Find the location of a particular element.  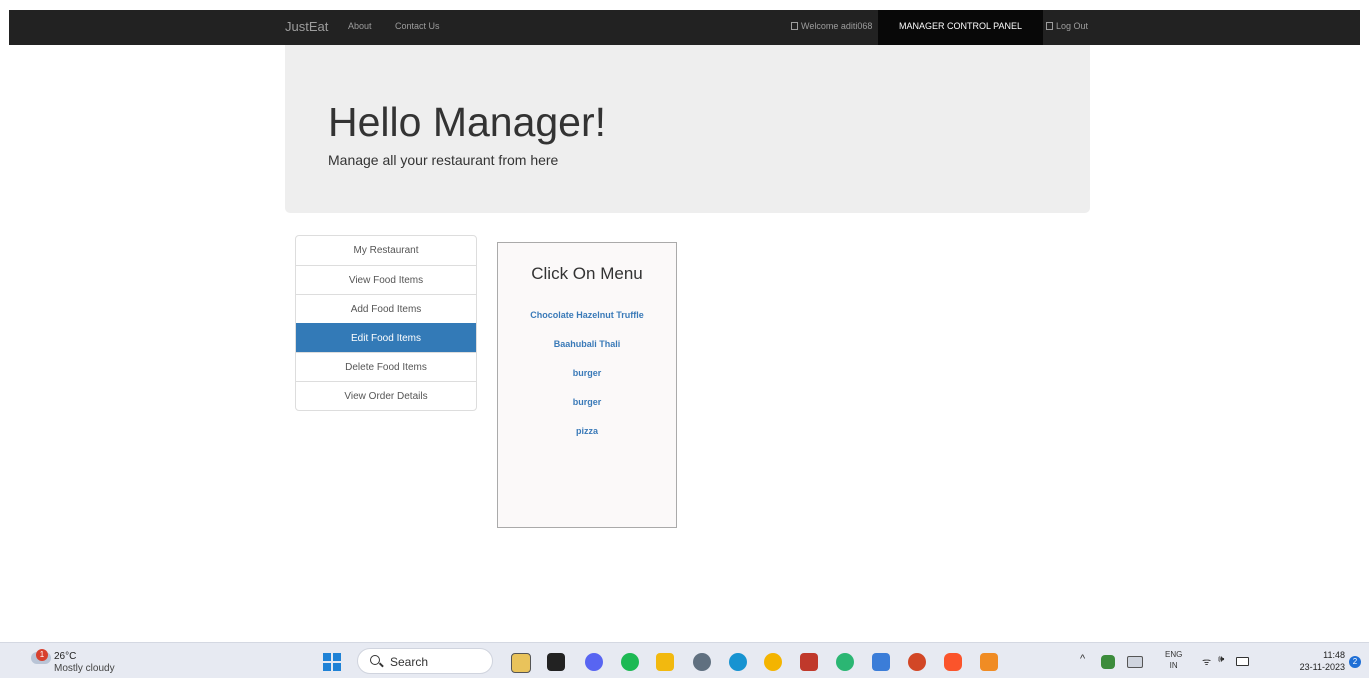

menu-item: Chocolate Hazelnut Truffle is located at coordinates (587, 324).